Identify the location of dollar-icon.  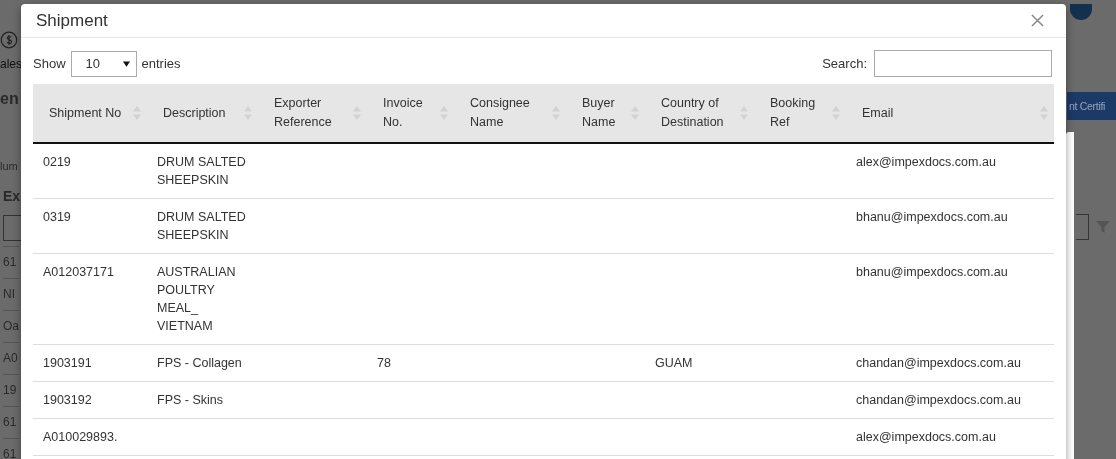
(9, 40).